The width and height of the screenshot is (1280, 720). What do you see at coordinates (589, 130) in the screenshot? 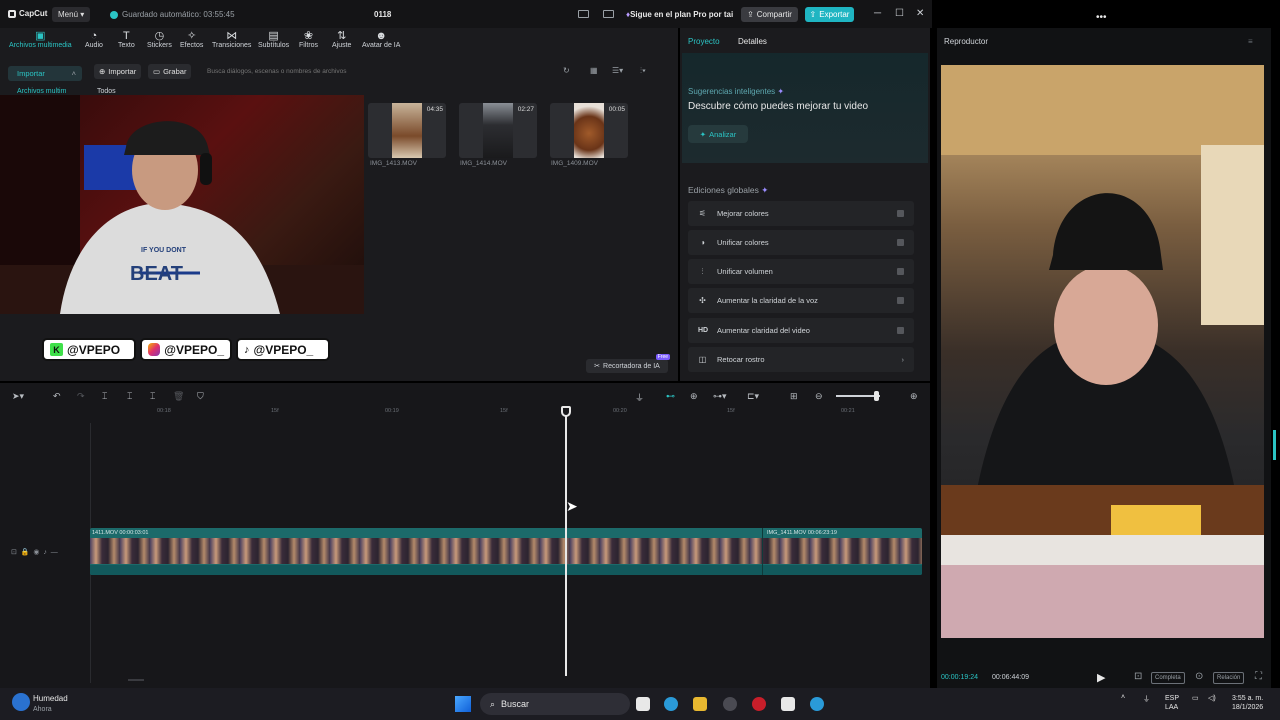
I see `media-clip: 00:05` at bounding box center [589, 130].